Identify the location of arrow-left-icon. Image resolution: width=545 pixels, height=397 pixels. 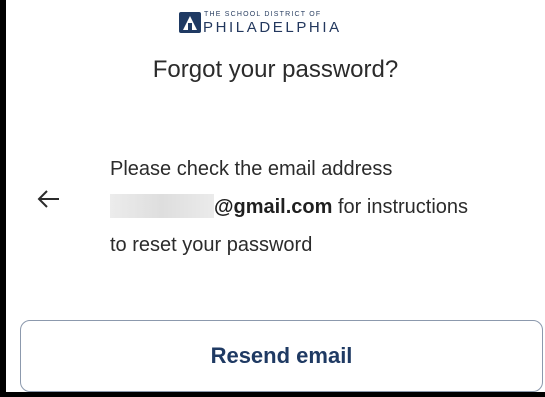
(48, 199).